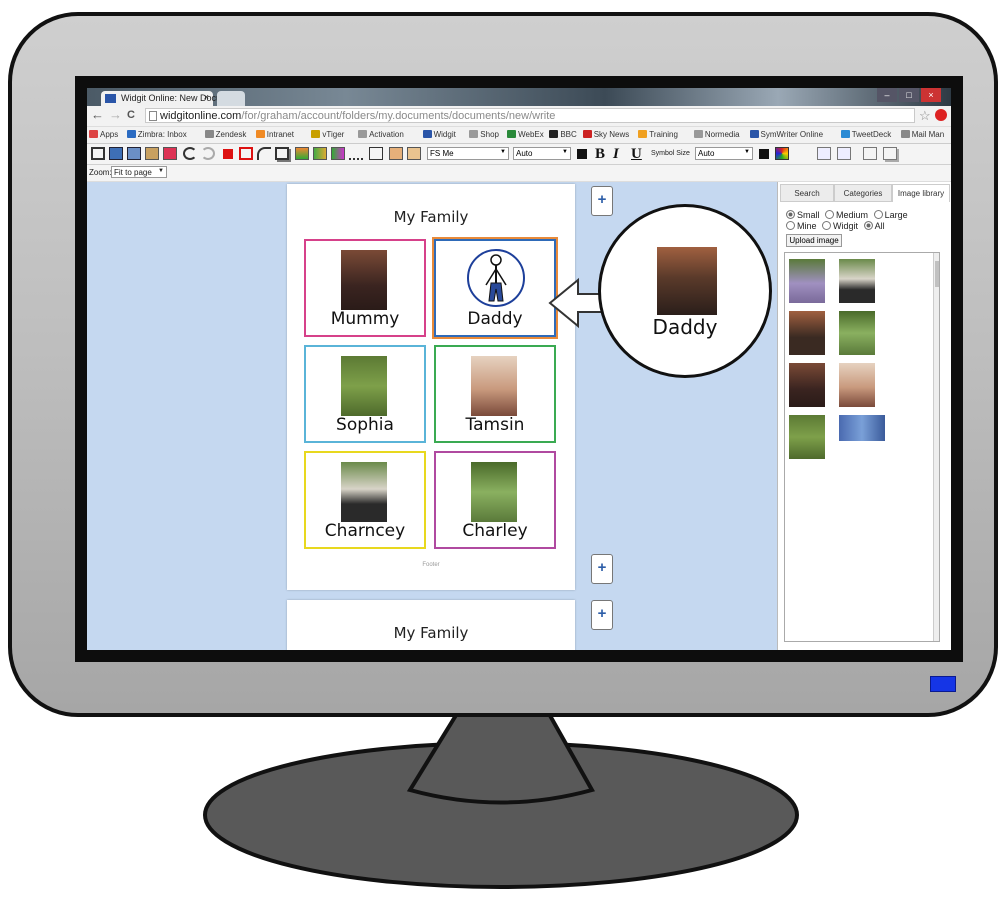 Image resolution: width=1007 pixels, height=899 pixels. I want to click on font-size-select: Auto ▼, so click(542, 153).